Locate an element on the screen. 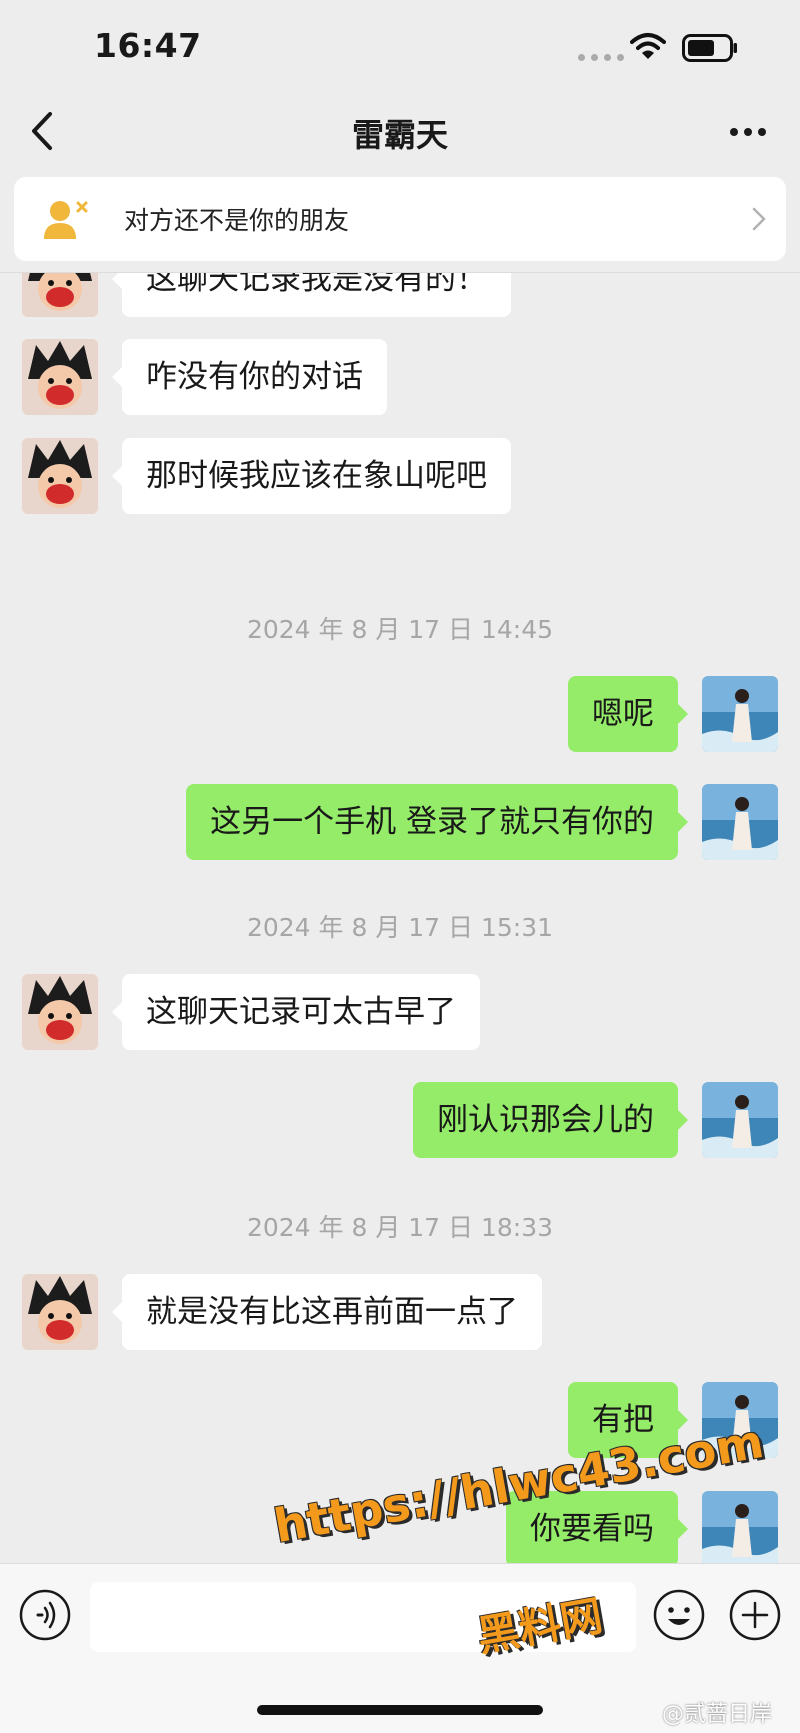  watermark-weibo: @贰蔷日岸 is located at coordinates (717, 1714).